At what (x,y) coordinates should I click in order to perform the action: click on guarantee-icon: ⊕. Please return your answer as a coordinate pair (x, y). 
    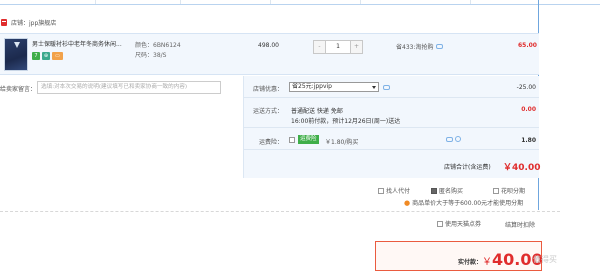
    Looking at the image, I should click on (46, 56).